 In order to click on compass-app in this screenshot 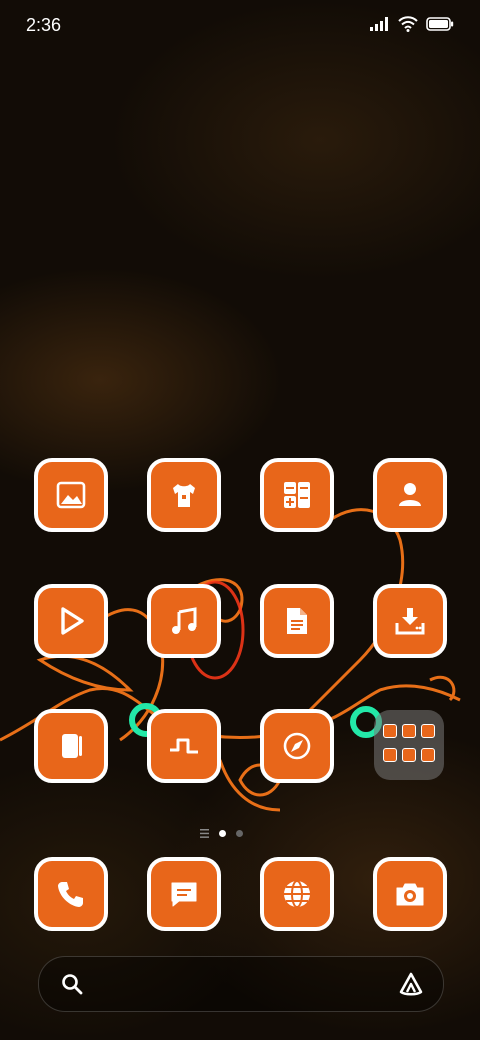, I will do `click(297, 746)`.